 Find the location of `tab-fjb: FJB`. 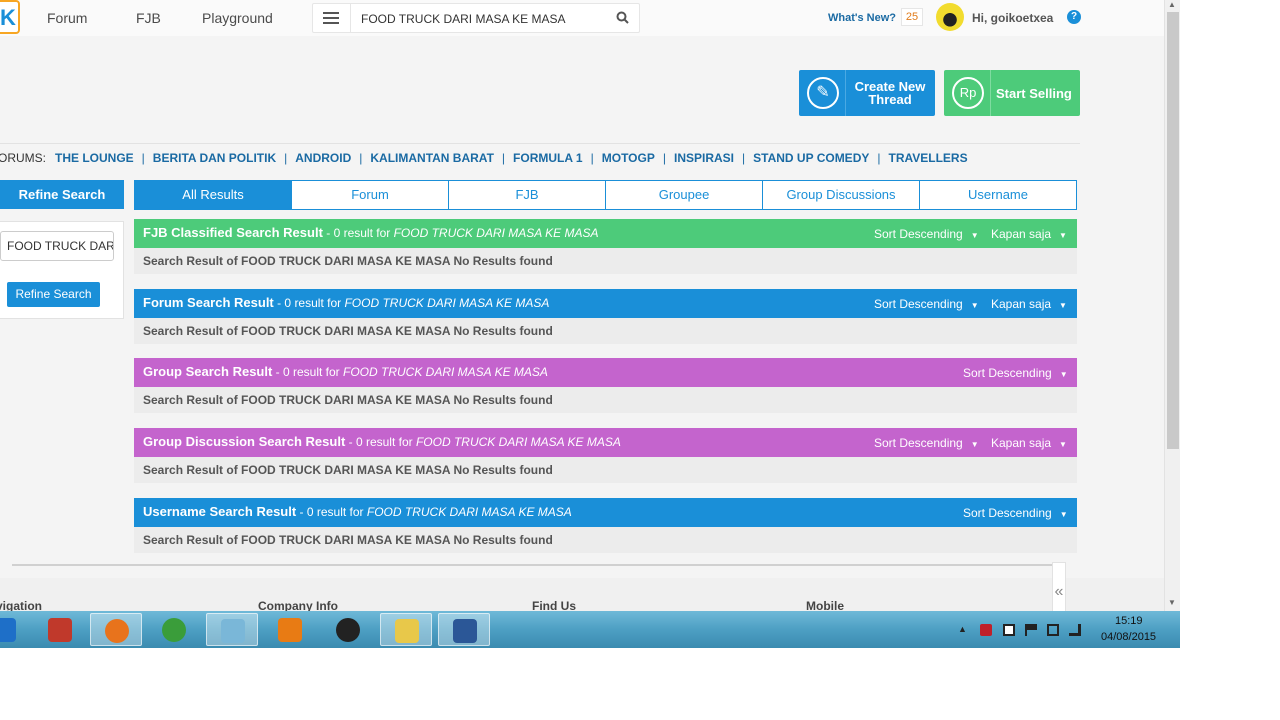

tab-fjb: FJB is located at coordinates (527, 195).